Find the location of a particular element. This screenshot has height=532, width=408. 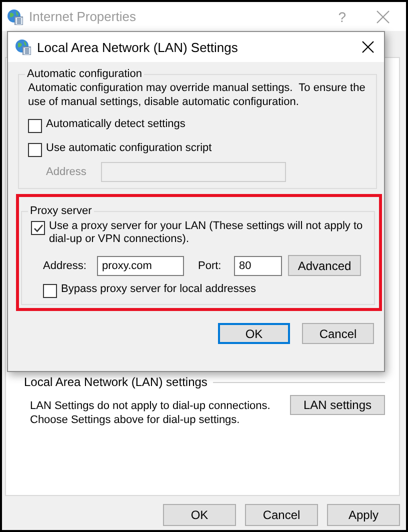

address-field: proxy.com is located at coordinates (140, 266).